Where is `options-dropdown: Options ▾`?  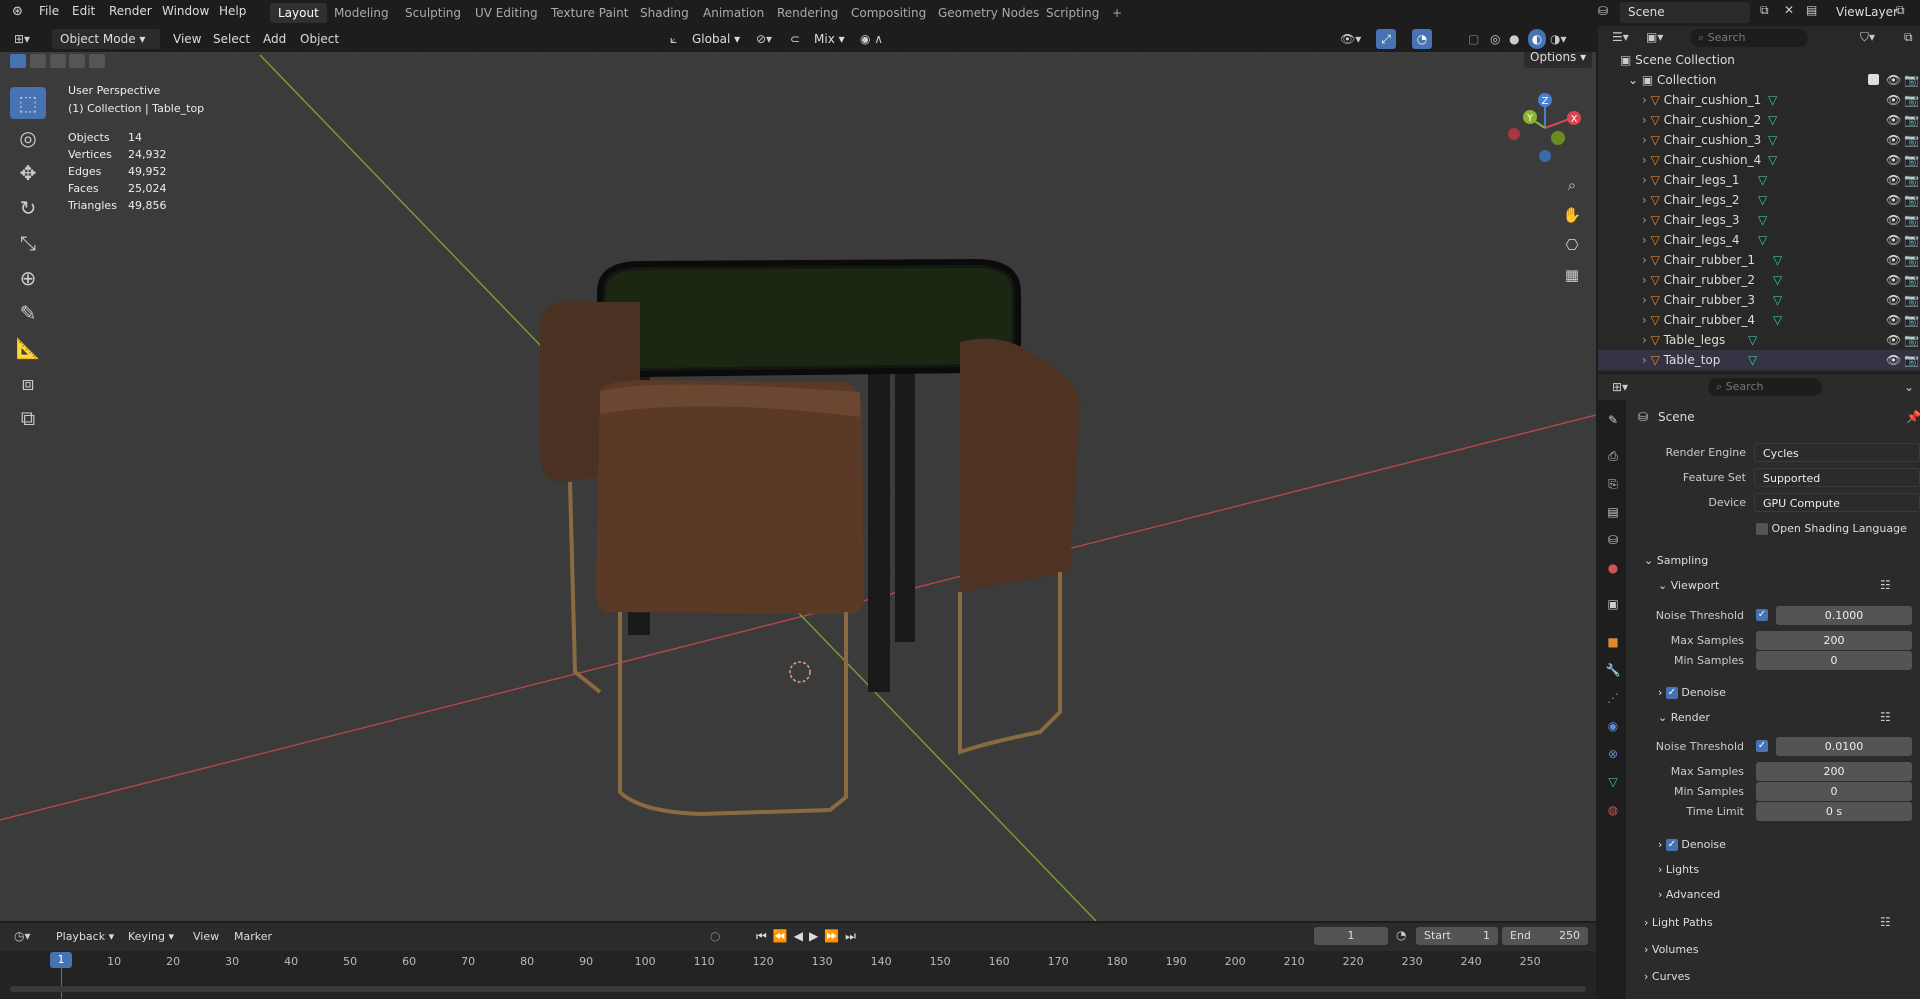 options-dropdown: Options ▾ is located at coordinates (1558, 60).